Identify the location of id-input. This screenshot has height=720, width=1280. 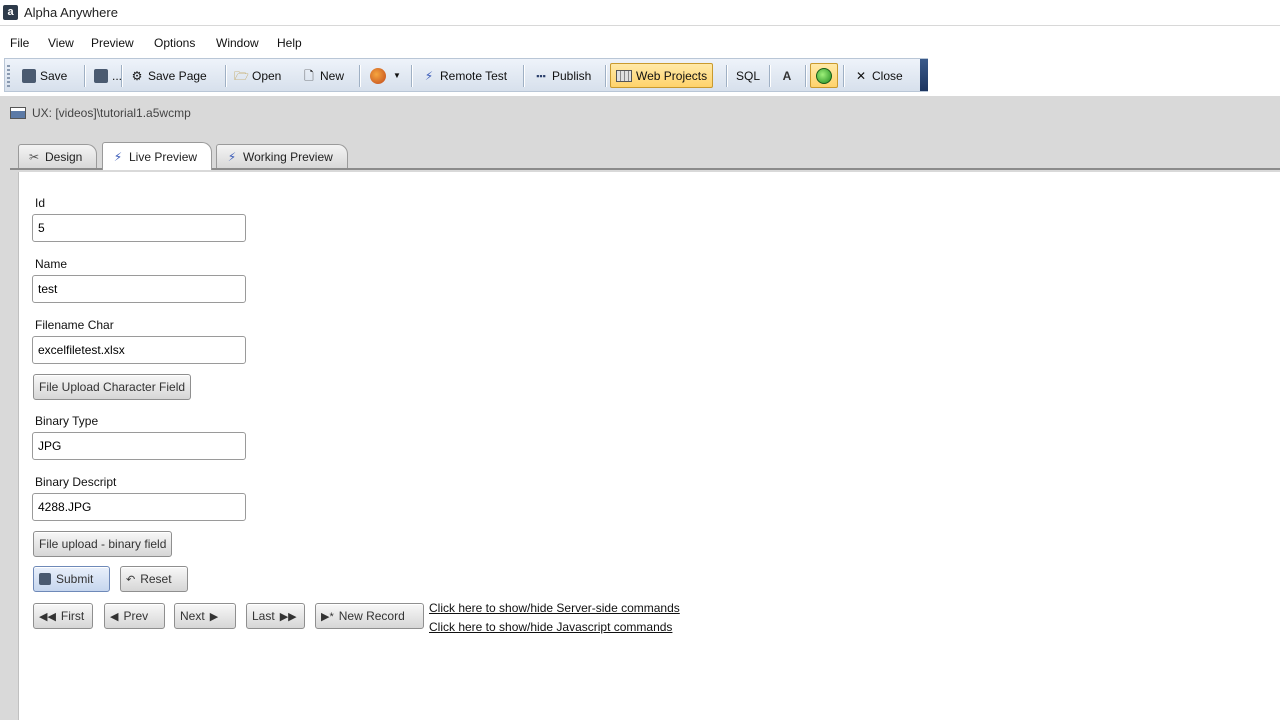
(139, 228).